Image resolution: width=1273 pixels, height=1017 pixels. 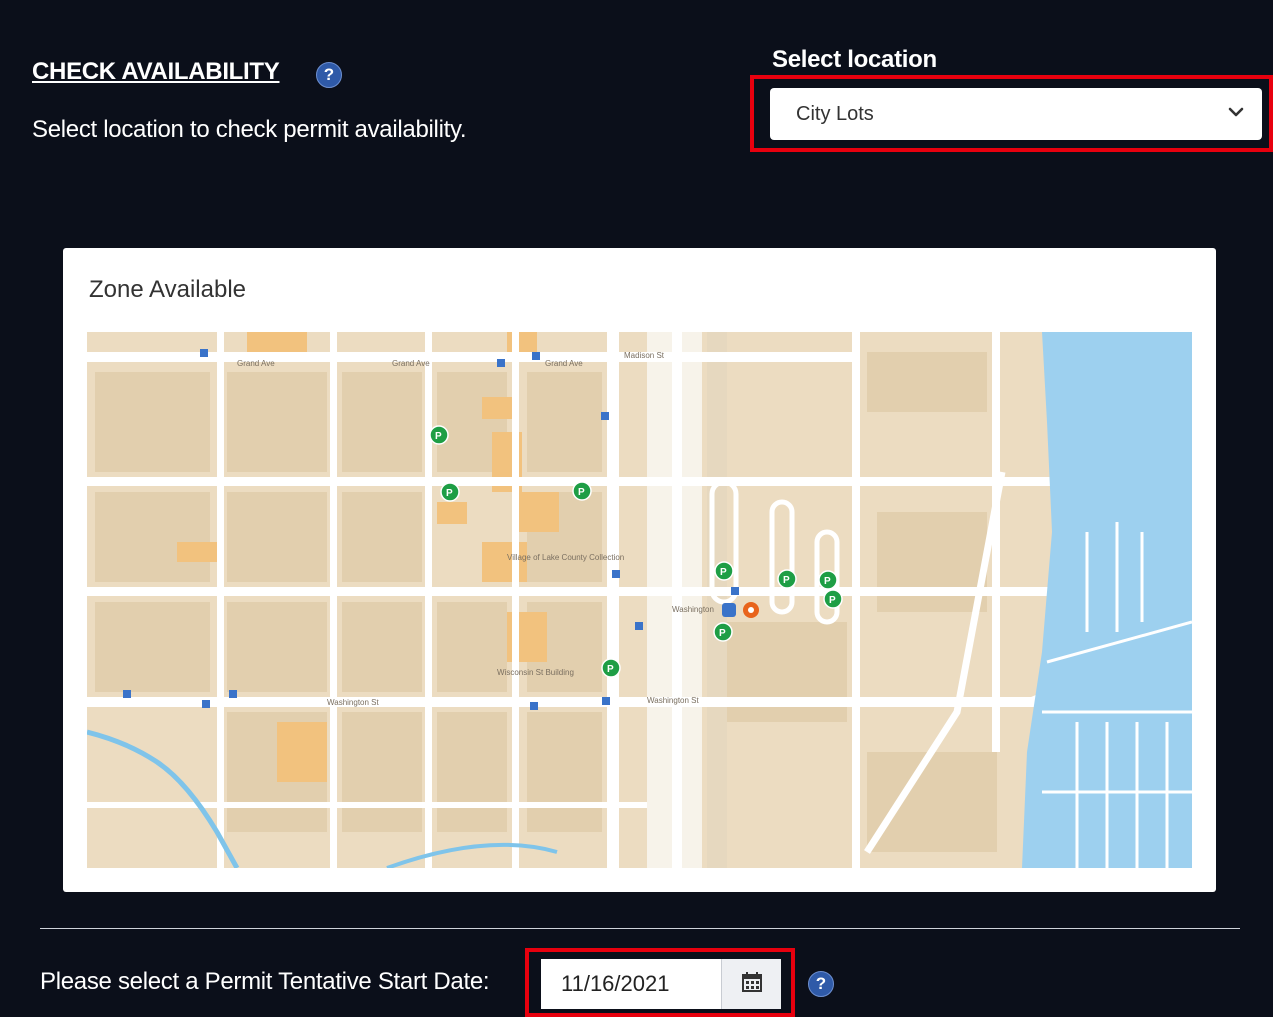 What do you see at coordinates (631, 984) in the screenshot?
I see `start-date-input: 11/16/2021` at bounding box center [631, 984].